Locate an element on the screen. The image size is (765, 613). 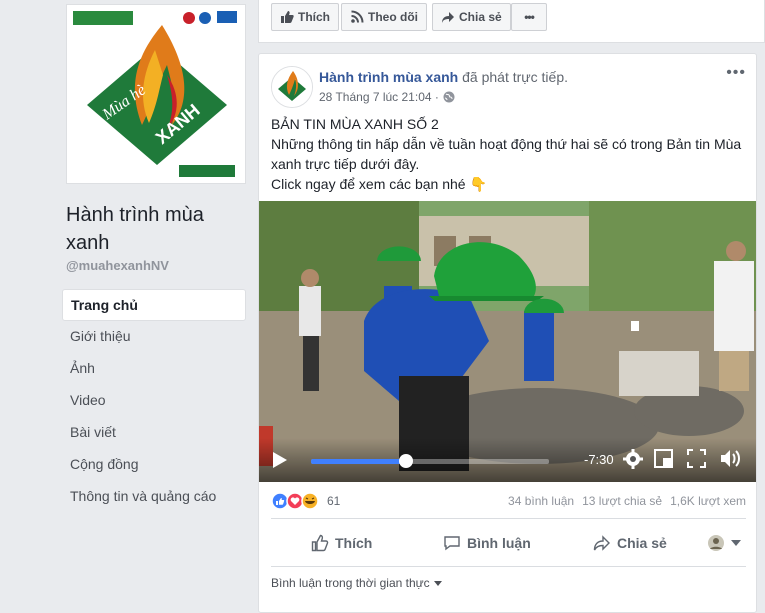
nav-item-info-ads: Thông tin và quảng cáo is located at coordinates (154, 497).